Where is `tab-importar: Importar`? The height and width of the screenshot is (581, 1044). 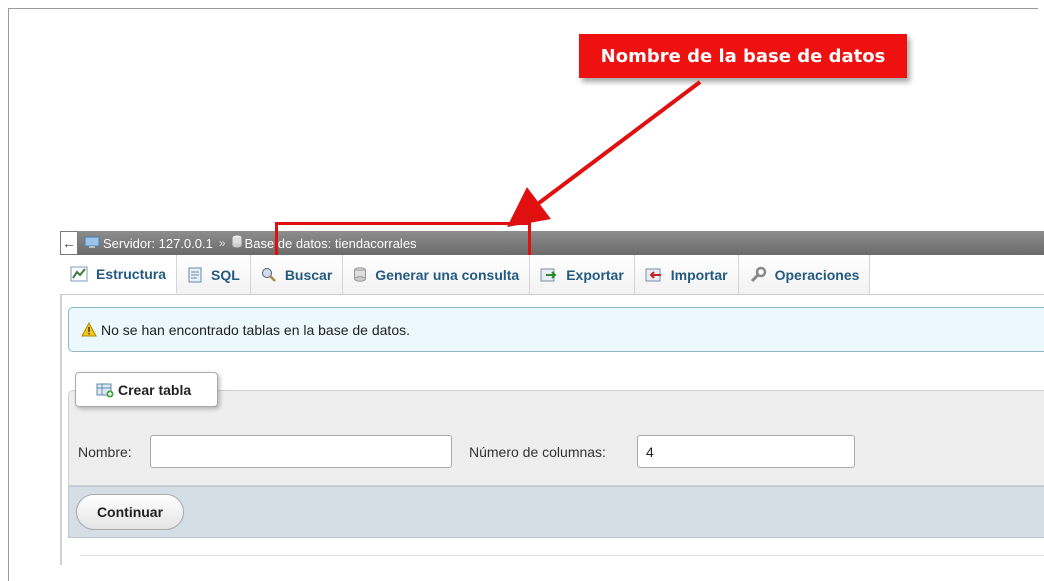
tab-importar: Importar is located at coordinates (686, 274).